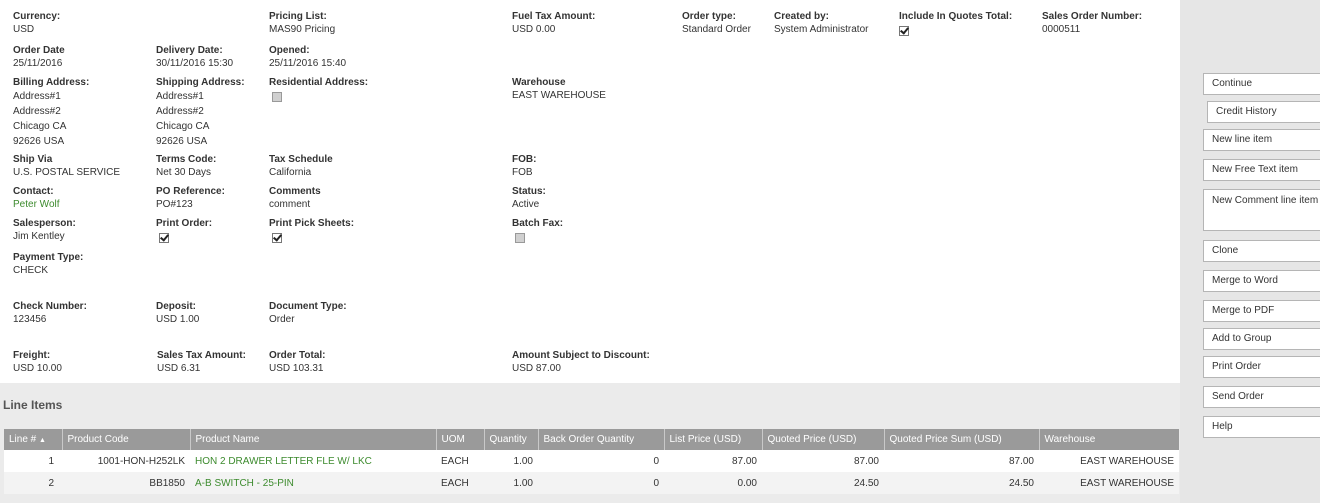 Image resolution: width=1320 pixels, height=503 pixels. Describe the element at coordinates (33, 439) in the screenshot. I see `column-header-line-number: Line # ▲` at that location.